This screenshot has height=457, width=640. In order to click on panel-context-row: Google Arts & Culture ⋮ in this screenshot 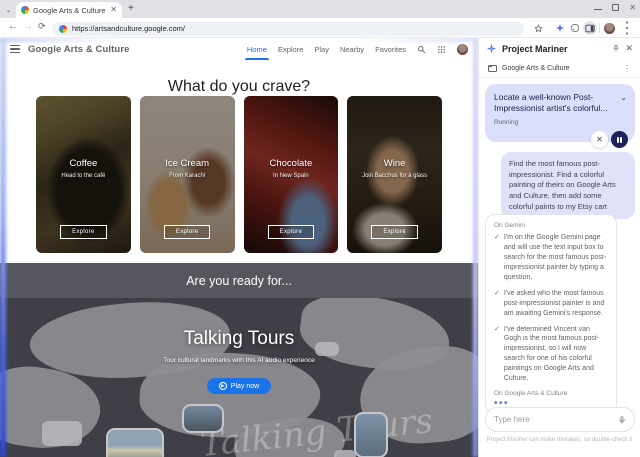, I will do `click(559, 68)`.